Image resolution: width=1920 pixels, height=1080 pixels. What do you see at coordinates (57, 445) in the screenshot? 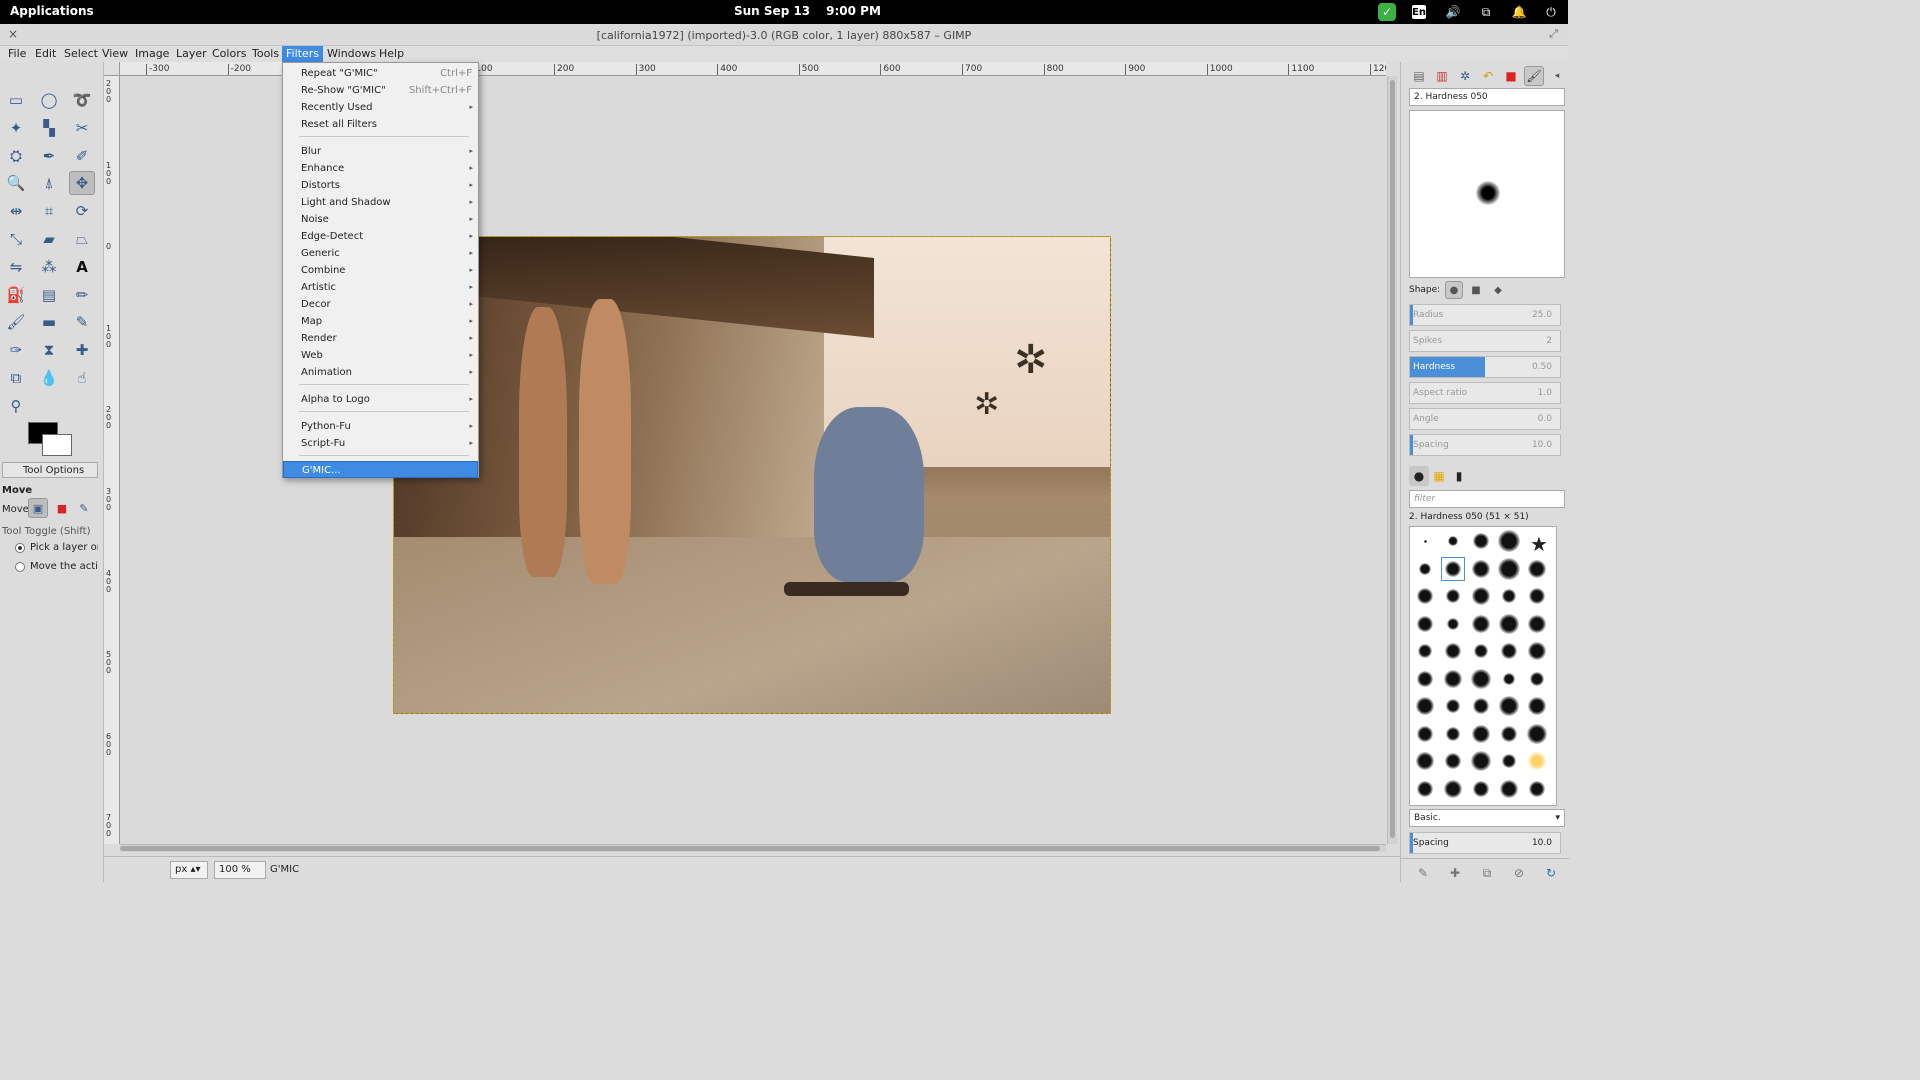
I see `background-color-swatch` at bounding box center [57, 445].